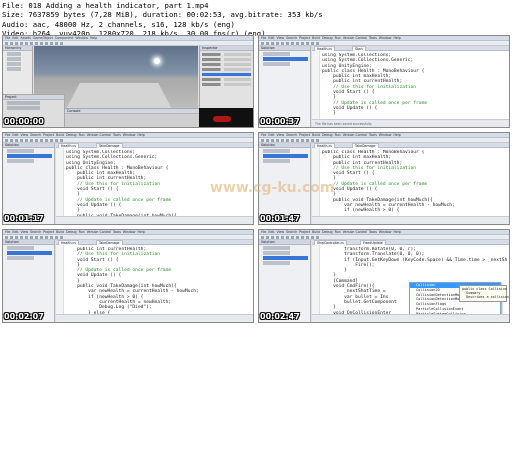 This screenshot has height=463, width=512. Describe the element at coordinates (373, 242) in the screenshot. I see `tab-member: FixedUpdate` at that location.